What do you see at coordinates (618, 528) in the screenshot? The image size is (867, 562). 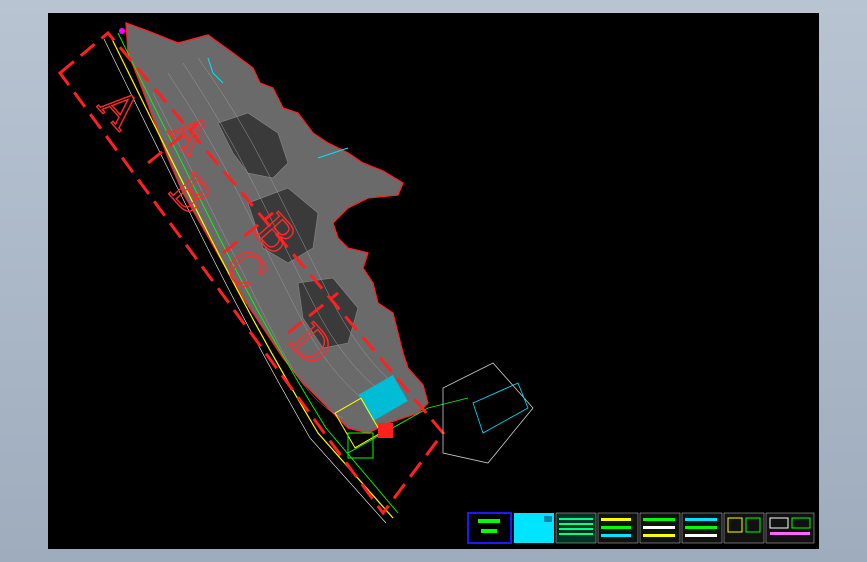 I see `sheet-4-thumb` at bounding box center [618, 528].